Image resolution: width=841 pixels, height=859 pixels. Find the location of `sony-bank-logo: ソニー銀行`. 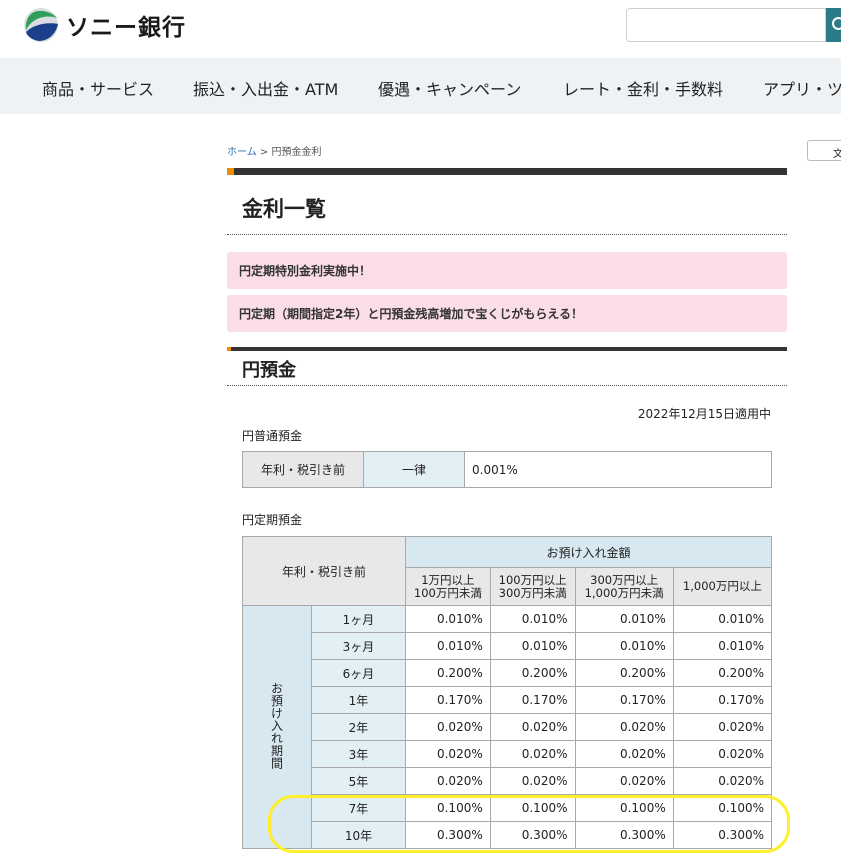

sony-bank-logo: ソニー銀行 is located at coordinates (104, 25).